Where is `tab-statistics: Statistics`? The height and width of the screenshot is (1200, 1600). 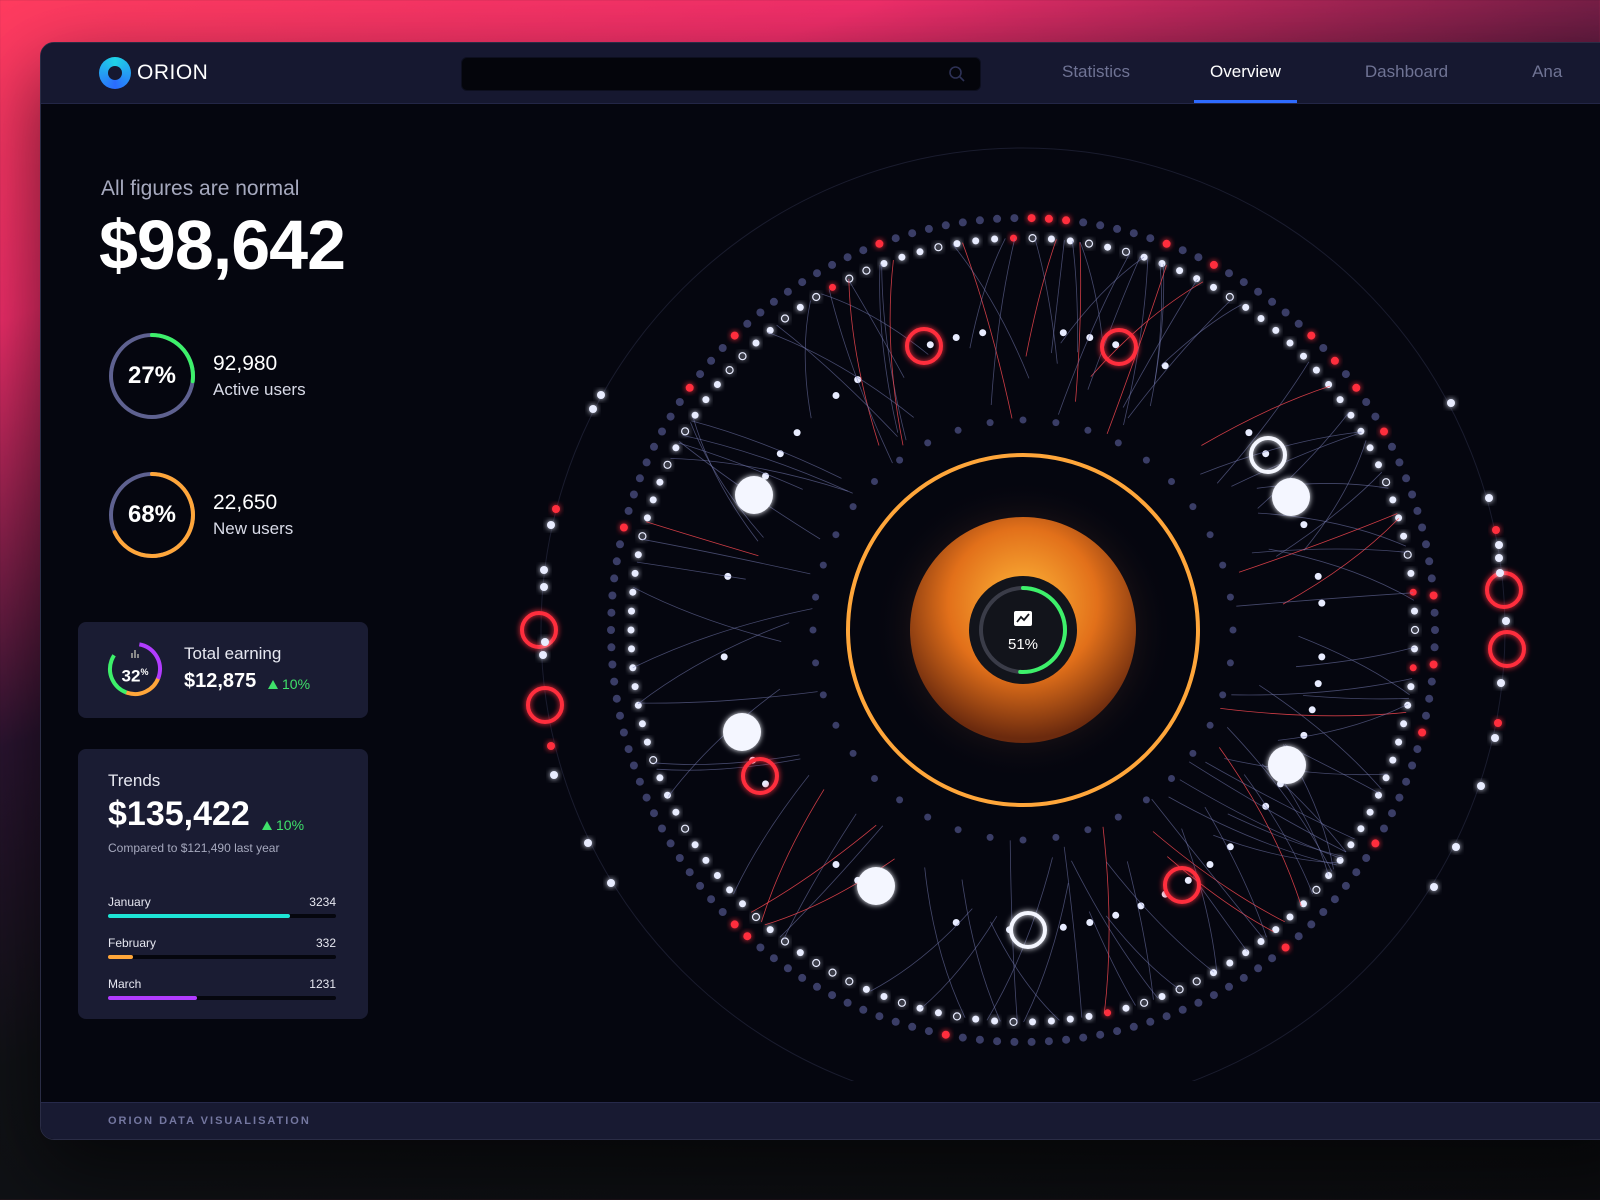 tab-statistics: Statistics is located at coordinates (1096, 72).